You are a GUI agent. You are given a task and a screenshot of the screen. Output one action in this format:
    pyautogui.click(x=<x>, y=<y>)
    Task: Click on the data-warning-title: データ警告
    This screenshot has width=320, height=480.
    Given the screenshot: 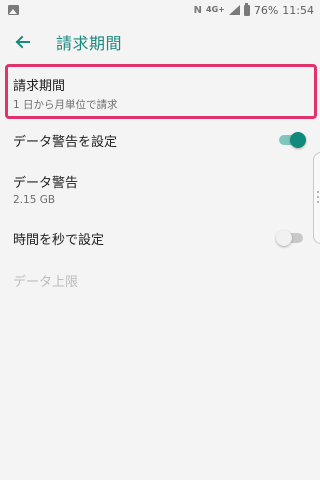 What is the action you would take?
    pyautogui.click(x=46, y=183)
    